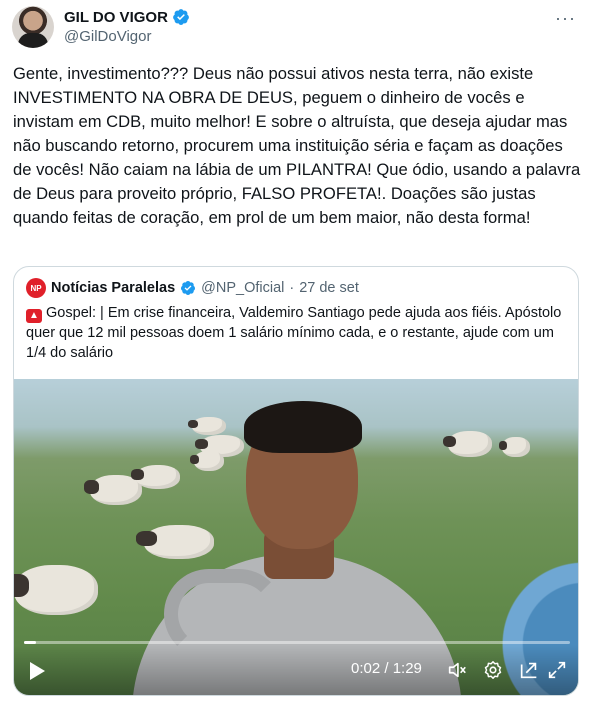 This screenshot has width=592, height=706. Describe the element at coordinates (329, 288) in the screenshot. I see `quoted-date: 27 de set` at that location.